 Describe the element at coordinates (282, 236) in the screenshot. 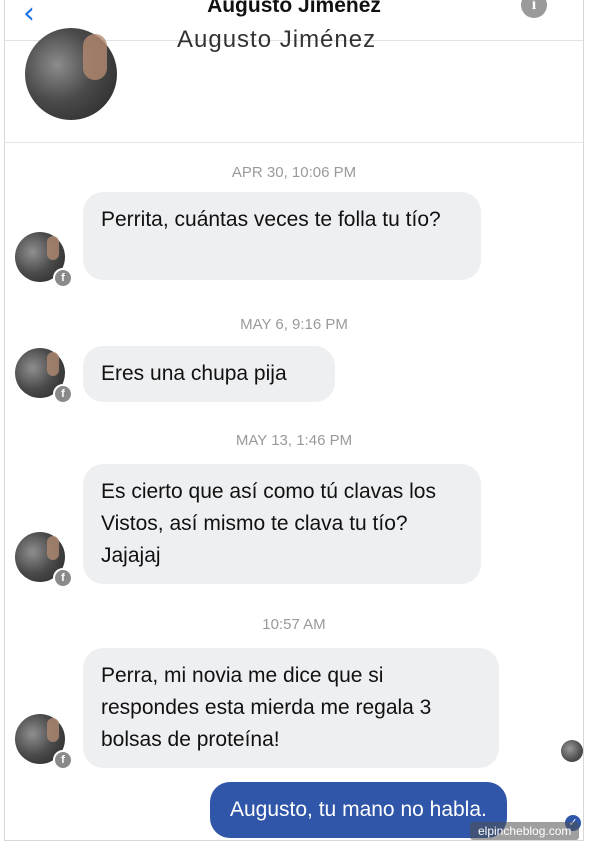

I see `incoming-message: Perrita, cuántas veces te folla tu tío?` at that location.